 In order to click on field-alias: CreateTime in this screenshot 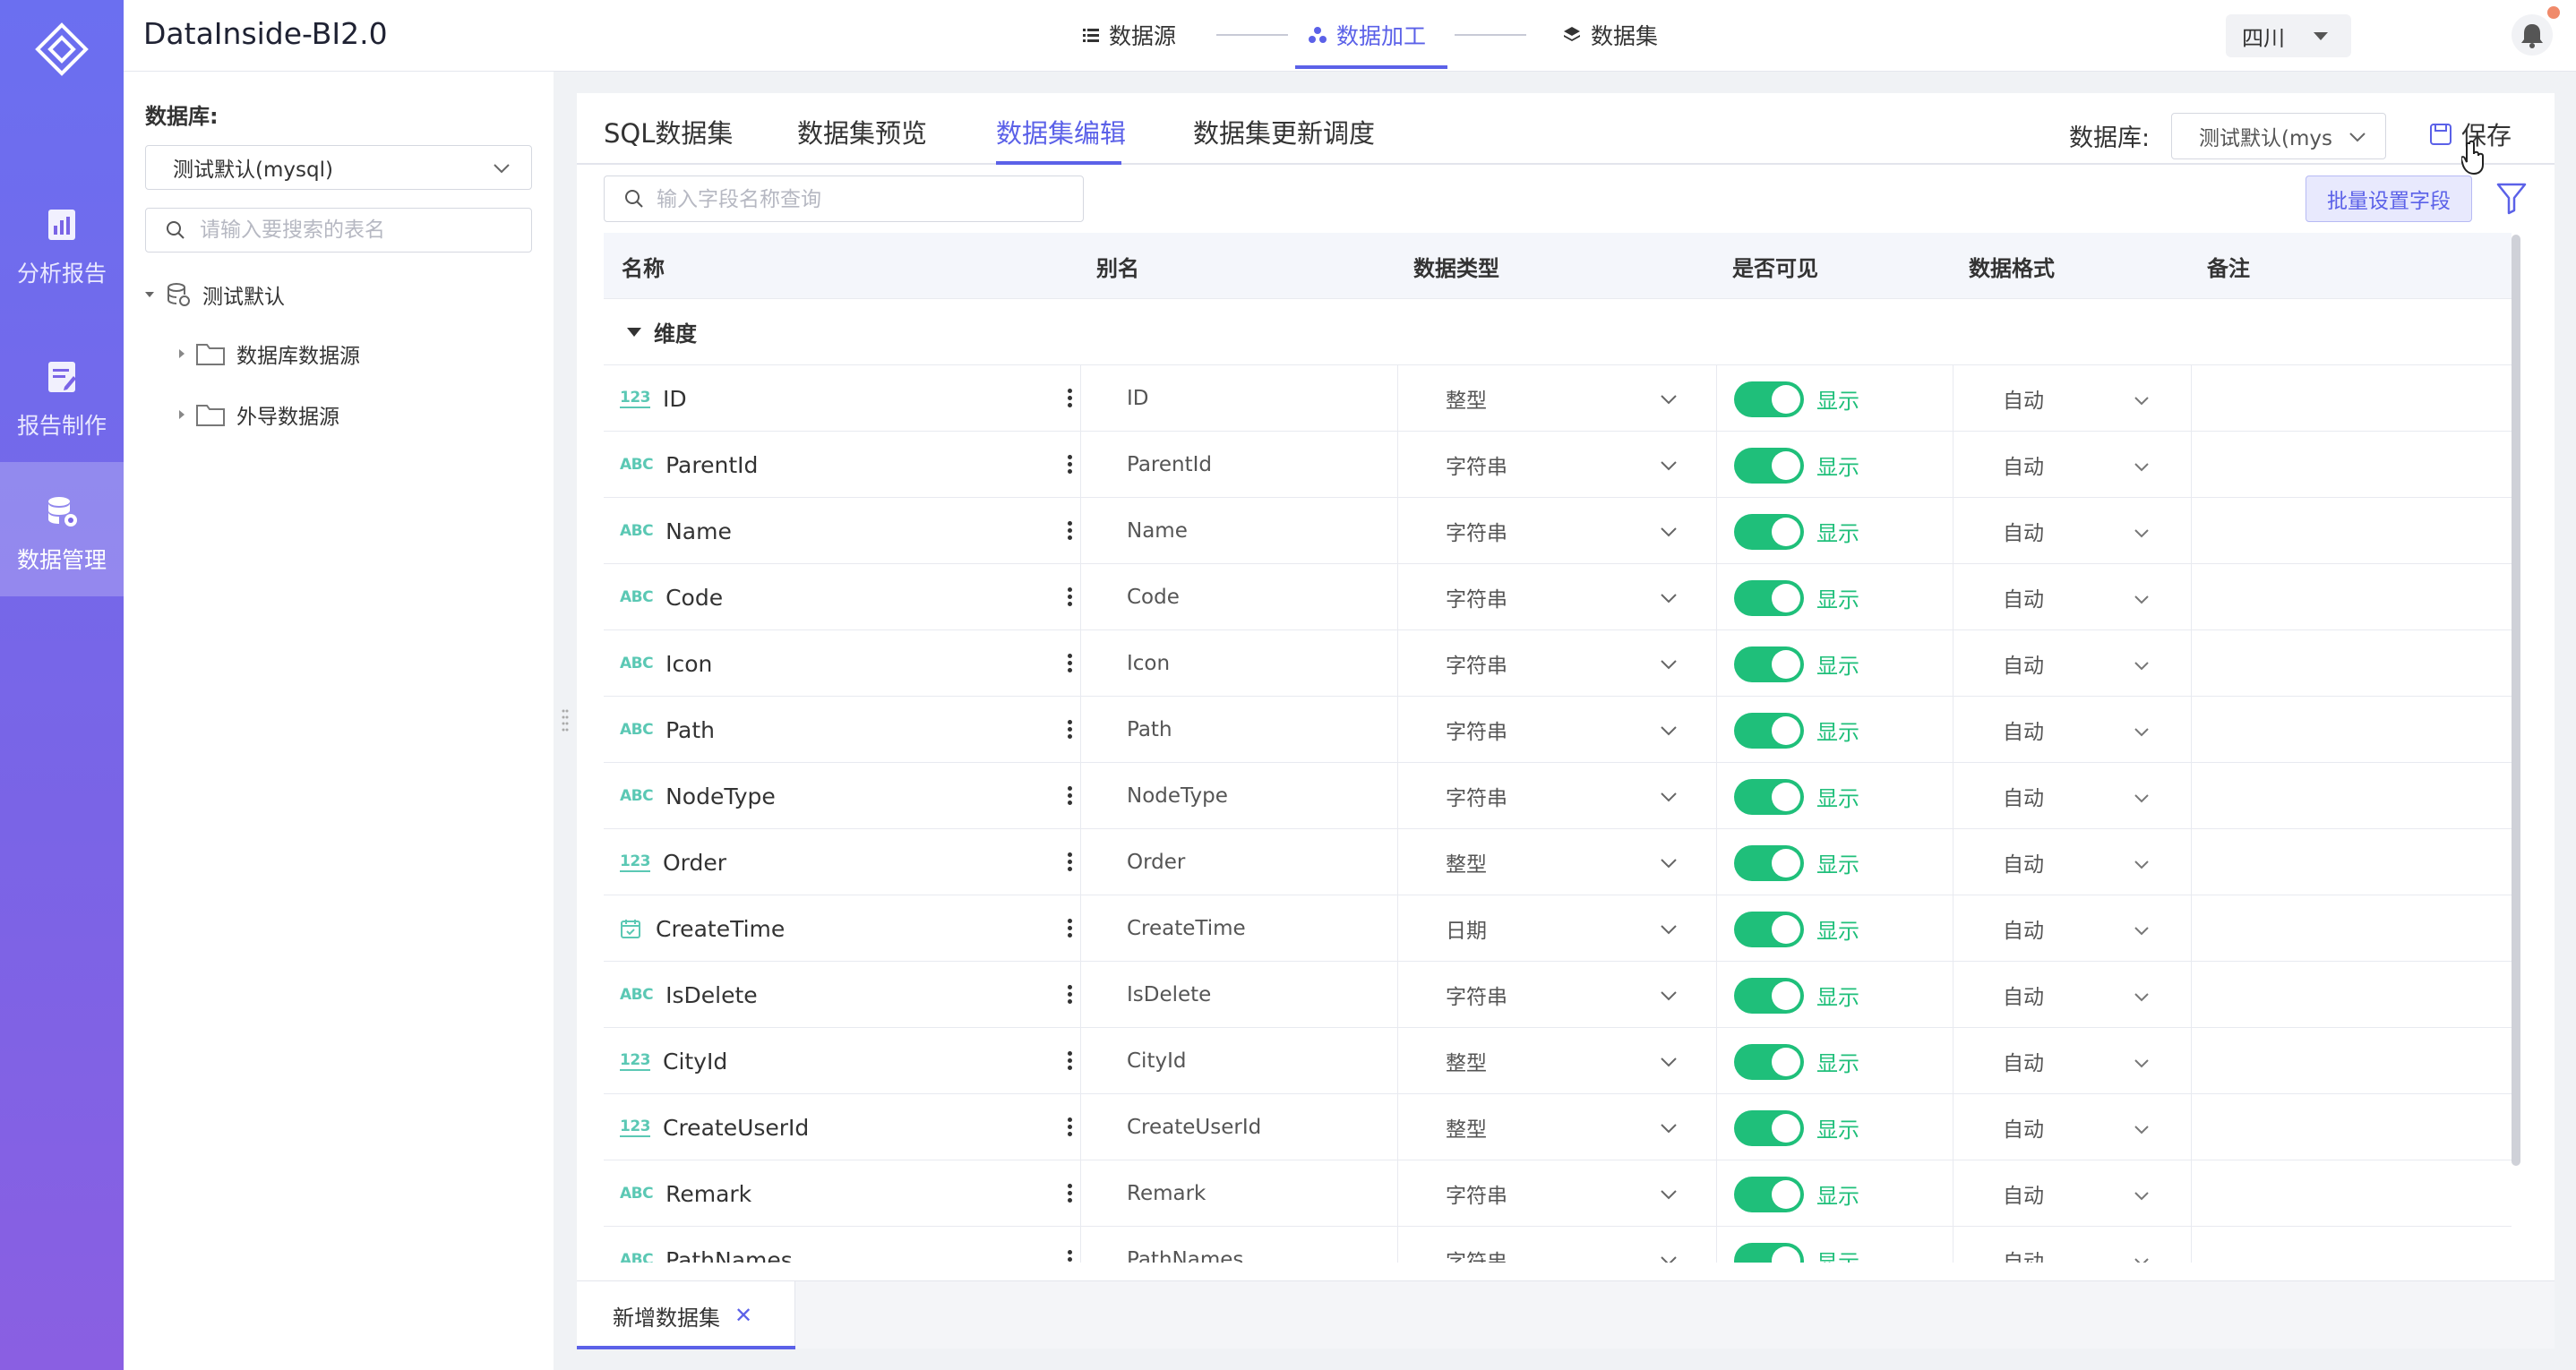, I will do `click(1261, 929)`.